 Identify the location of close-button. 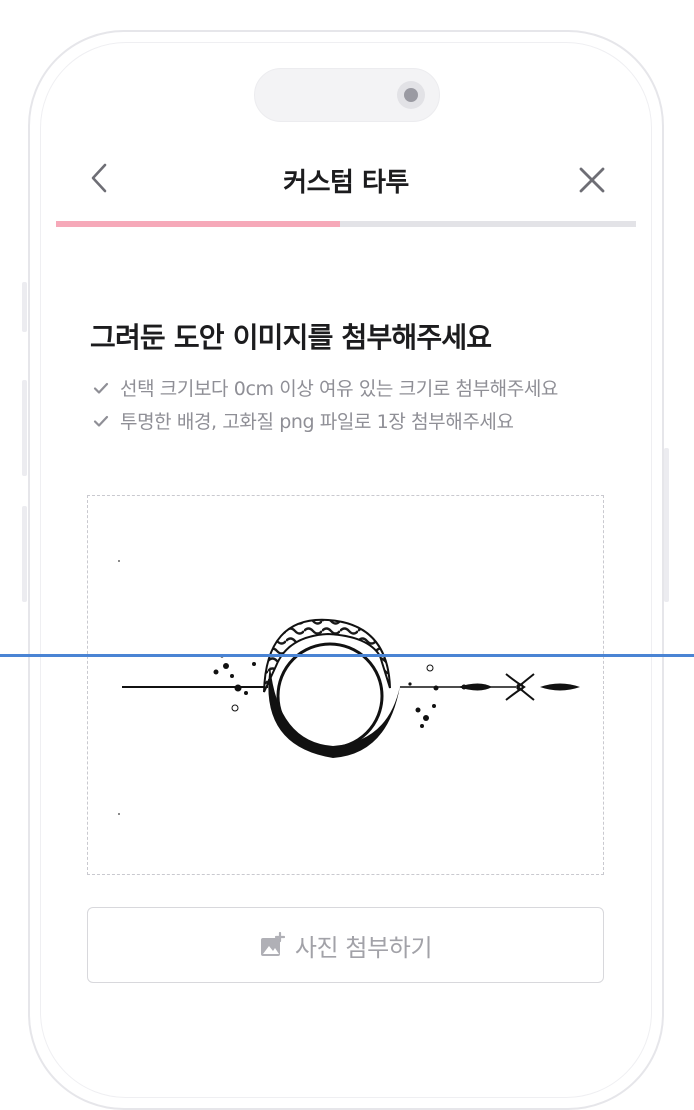
(592, 180).